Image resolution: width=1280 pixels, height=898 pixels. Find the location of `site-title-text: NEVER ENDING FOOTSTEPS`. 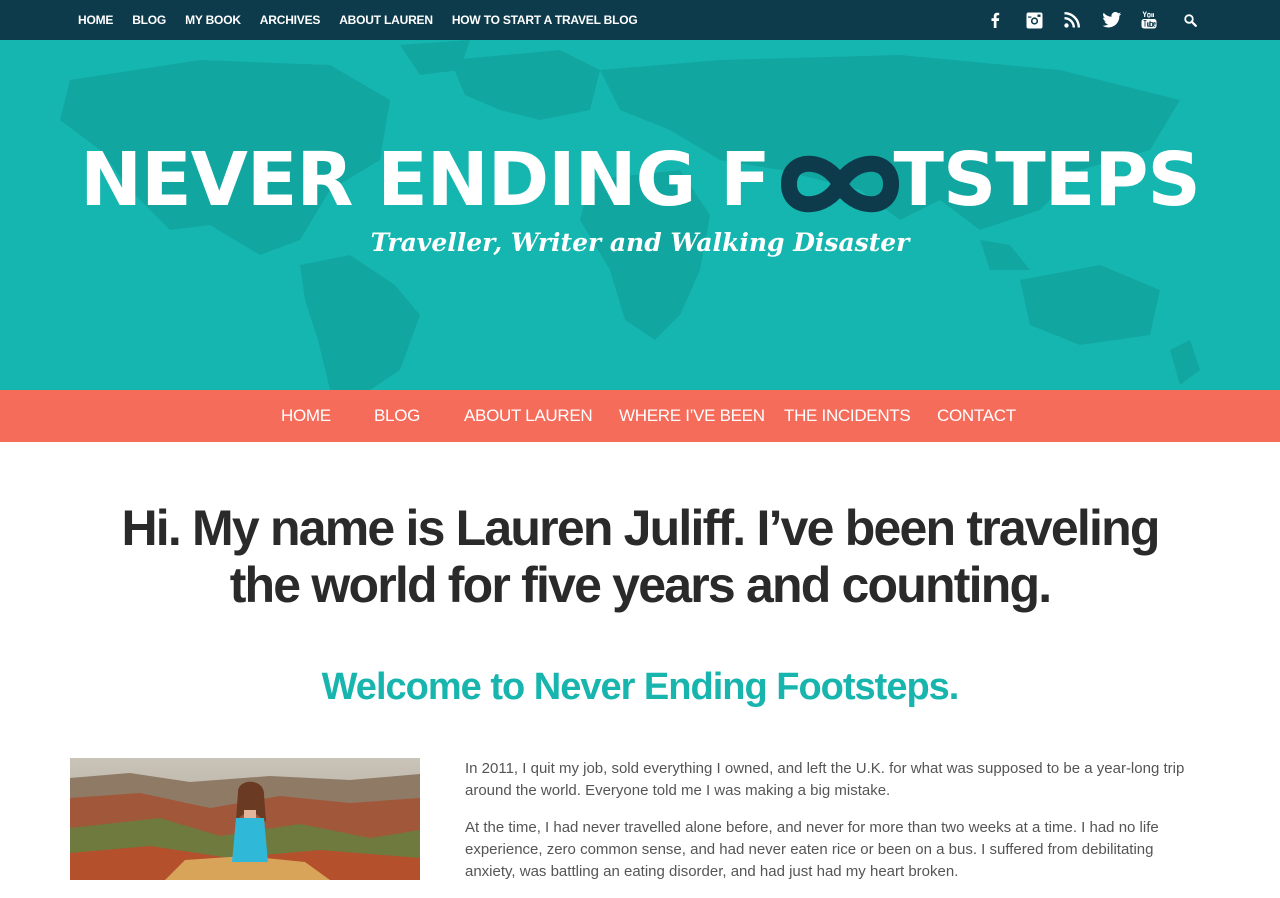

site-title-text: NEVER ENDING FOOTSTEPS is located at coordinates (640, 180).